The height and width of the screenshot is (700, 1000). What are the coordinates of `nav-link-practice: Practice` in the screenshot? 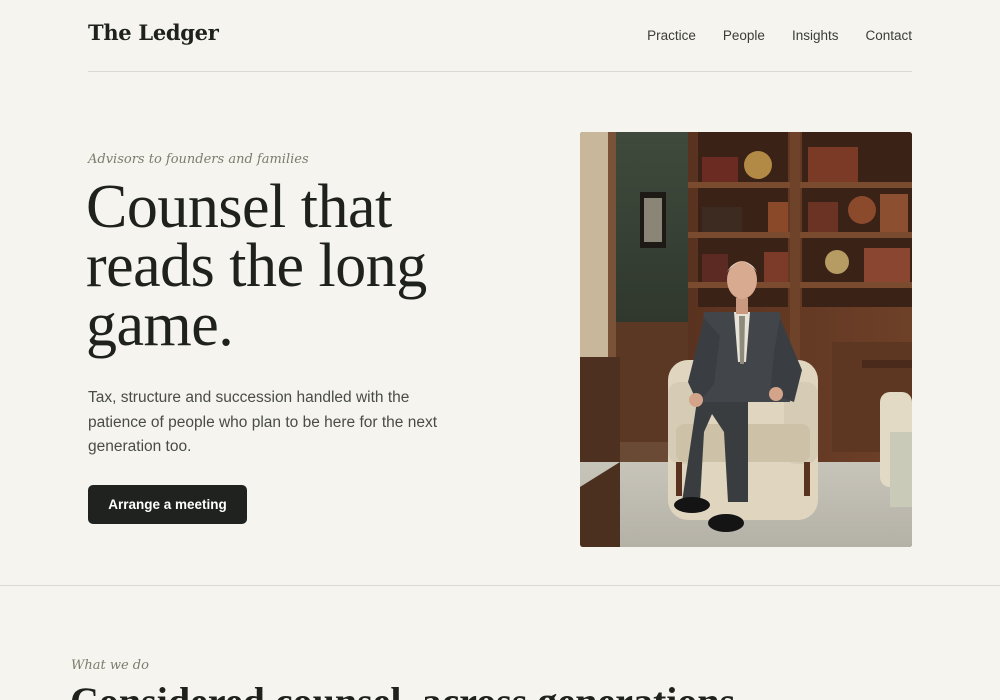 It's located at (671, 35).